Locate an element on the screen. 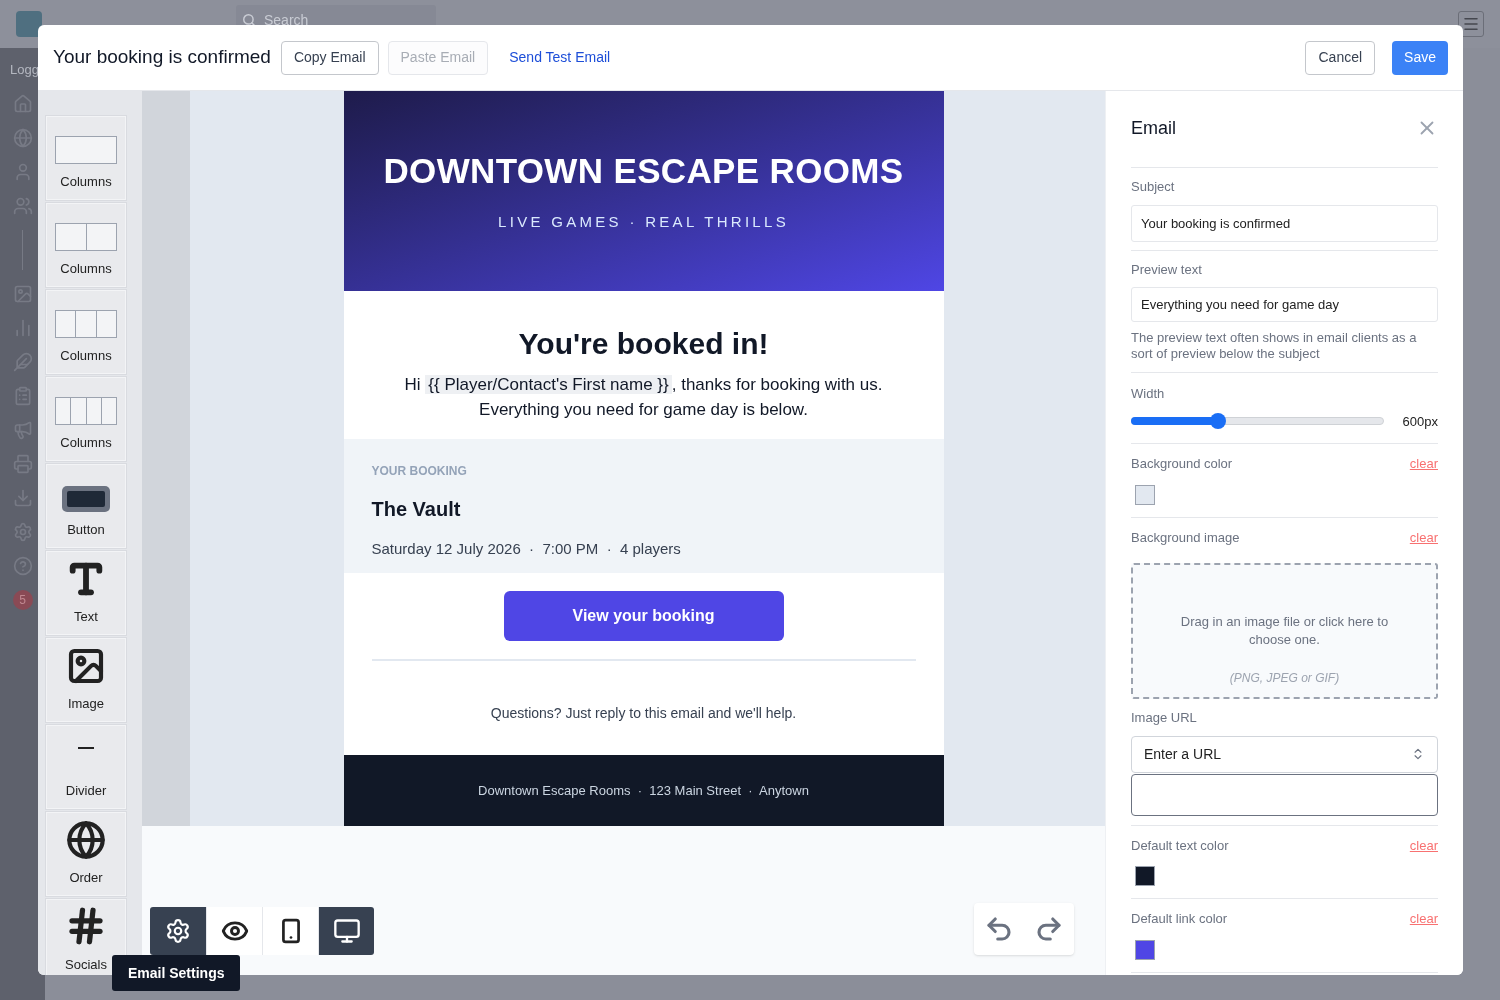 Image resolution: width=1500 pixels, height=1000 pixels. drop-zone-text: Drag in an image file or click here to choose one. is located at coordinates (1284, 631).